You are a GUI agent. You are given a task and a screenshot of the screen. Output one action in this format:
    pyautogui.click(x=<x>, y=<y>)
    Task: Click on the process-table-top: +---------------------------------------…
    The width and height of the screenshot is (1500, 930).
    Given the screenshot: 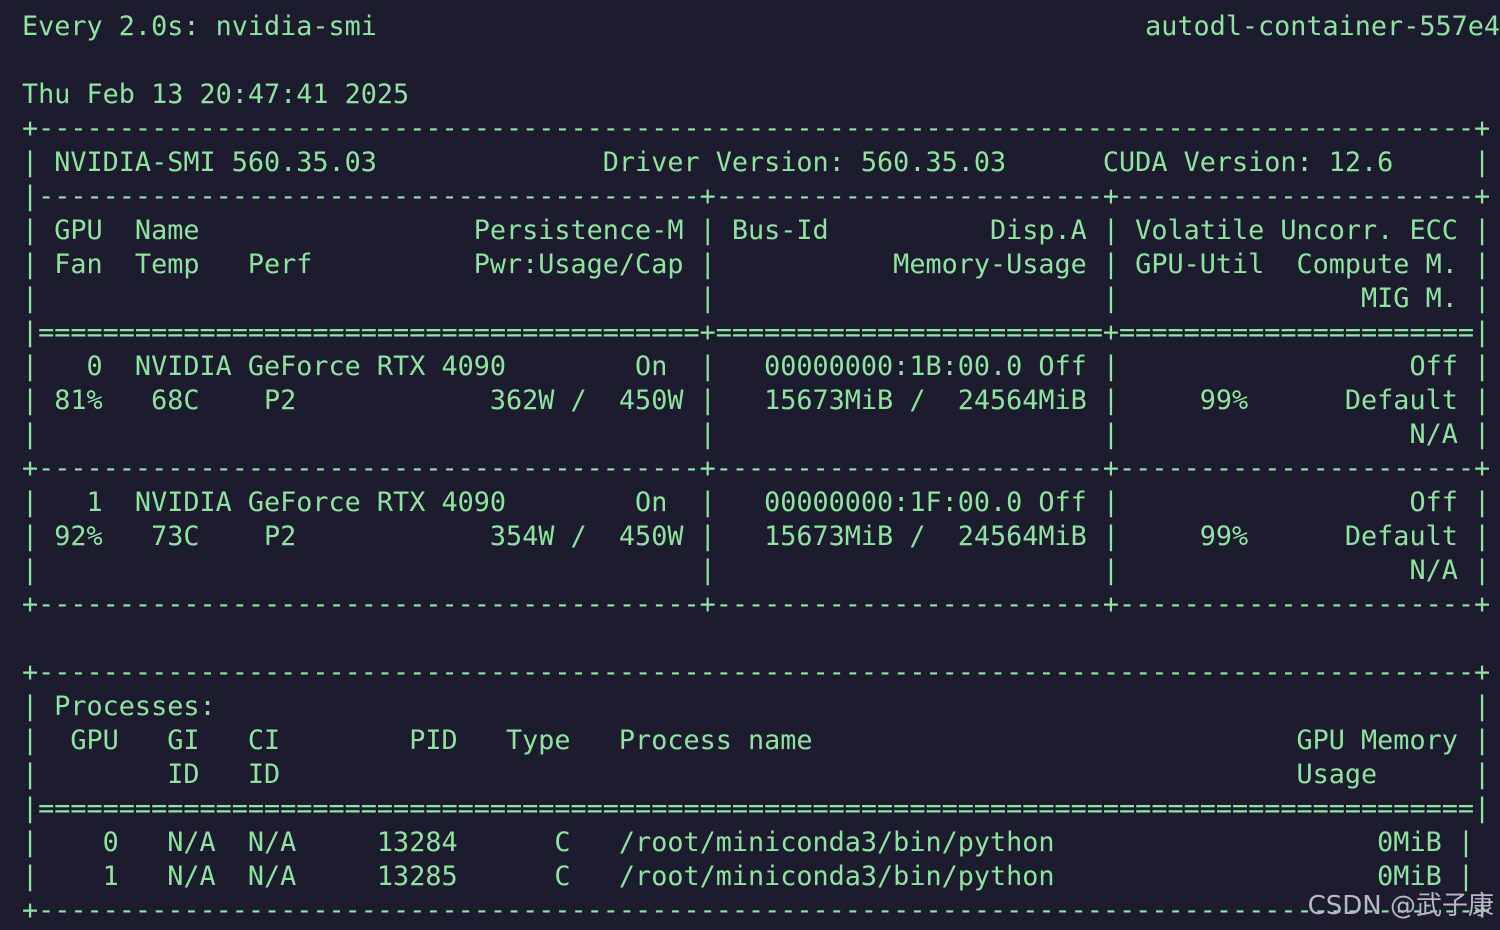 What is the action you would take?
    pyautogui.click(x=756, y=672)
    